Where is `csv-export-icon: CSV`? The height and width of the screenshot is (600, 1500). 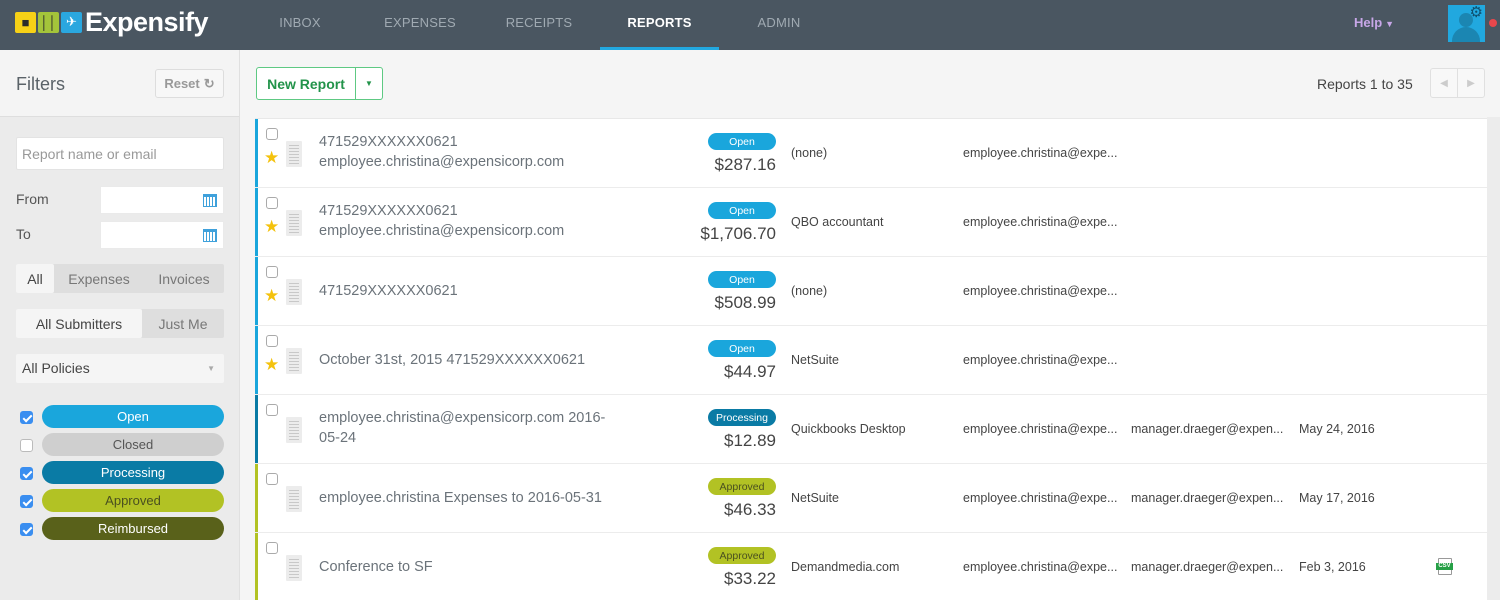
csv-export-icon: CSV is located at coordinates (1444, 566).